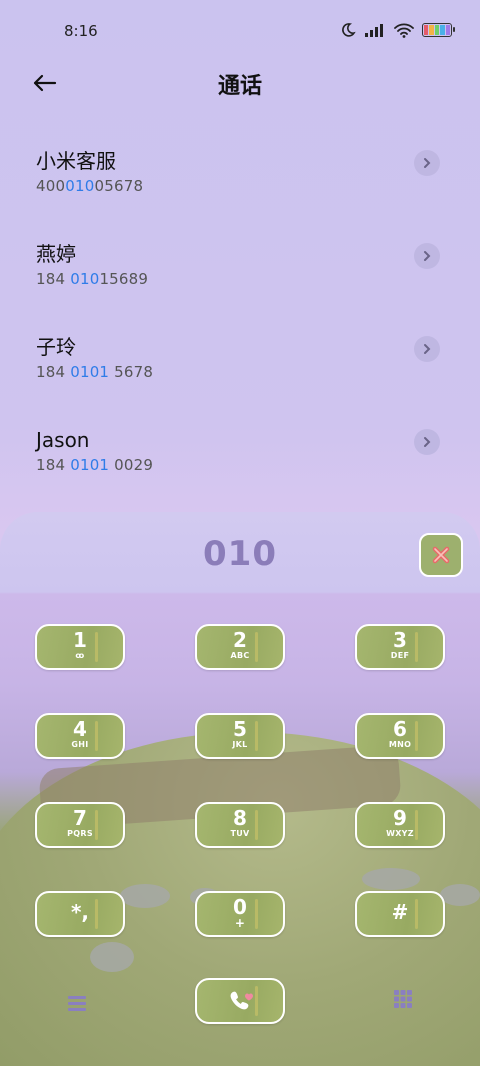 The image size is (480, 1066). I want to click on status-icons, so click(397, 30).